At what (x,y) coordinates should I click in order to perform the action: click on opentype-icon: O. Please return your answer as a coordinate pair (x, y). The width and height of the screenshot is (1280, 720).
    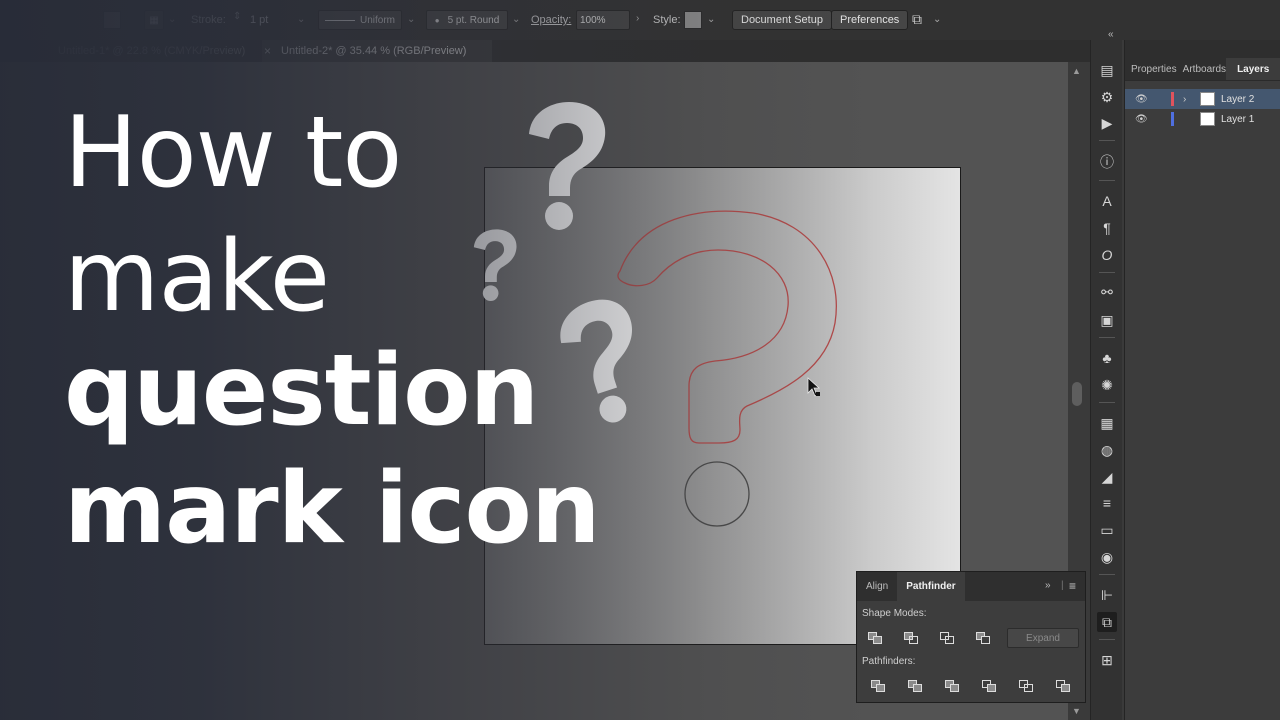
    Looking at the image, I should click on (1107, 255).